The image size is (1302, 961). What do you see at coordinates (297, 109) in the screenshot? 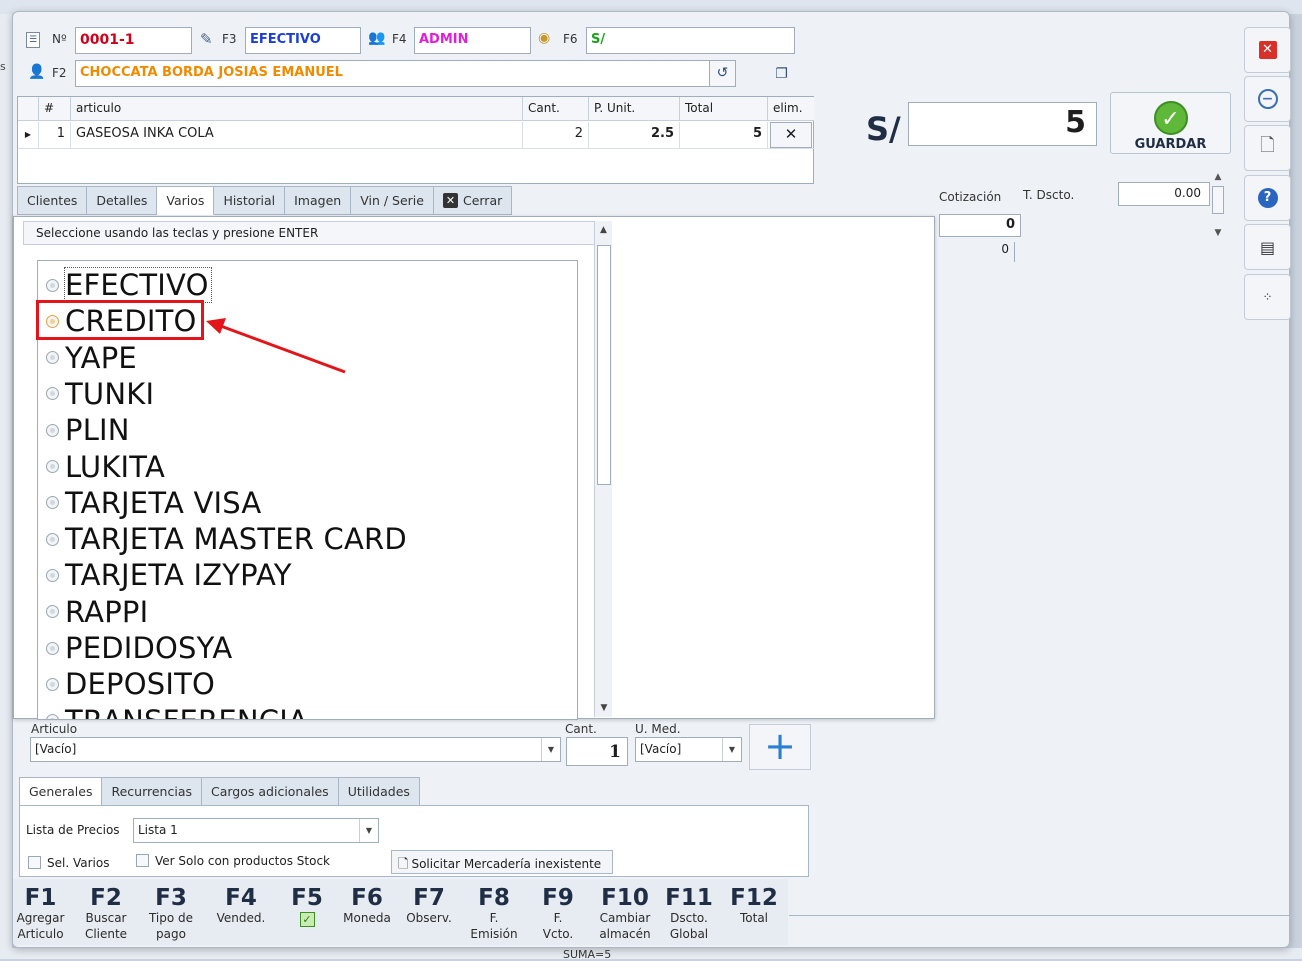
I see `col-articulo: articulo` at bounding box center [297, 109].